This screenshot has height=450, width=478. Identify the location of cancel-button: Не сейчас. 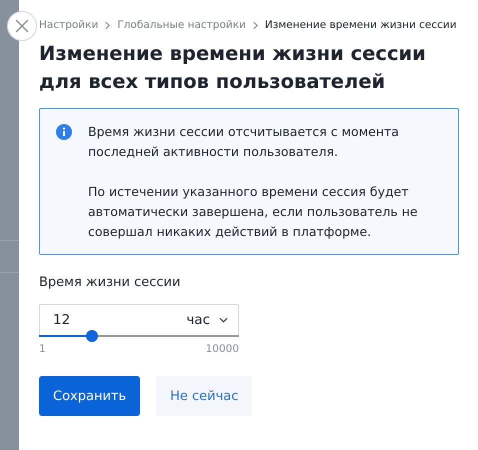
(204, 396).